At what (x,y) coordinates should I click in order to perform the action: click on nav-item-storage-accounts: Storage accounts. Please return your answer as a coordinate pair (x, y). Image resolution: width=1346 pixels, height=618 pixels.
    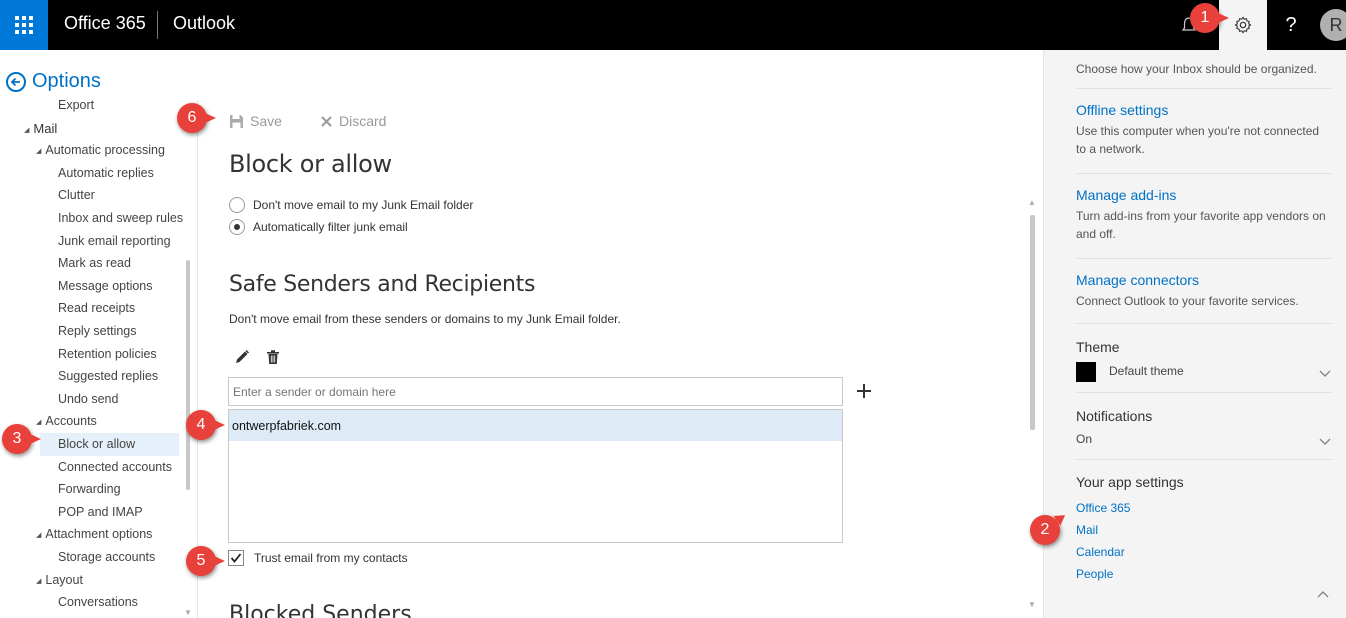
    Looking at the image, I should click on (106, 557).